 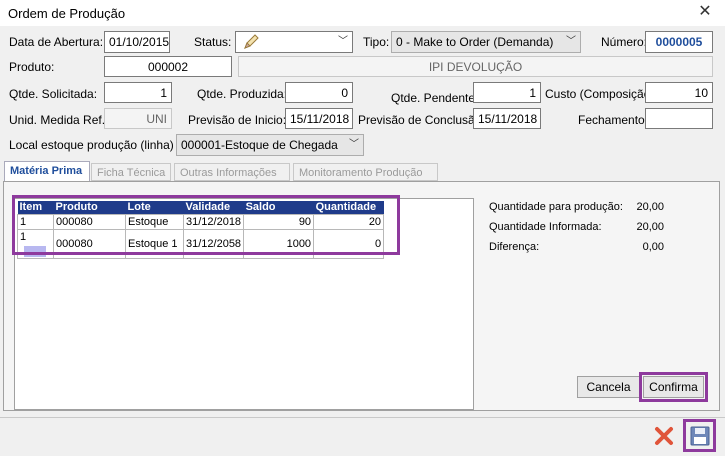 What do you see at coordinates (137, 42) in the screenshot?
I see `data-abertura-field: 01/10/2015` at bounding box center [137, 42].